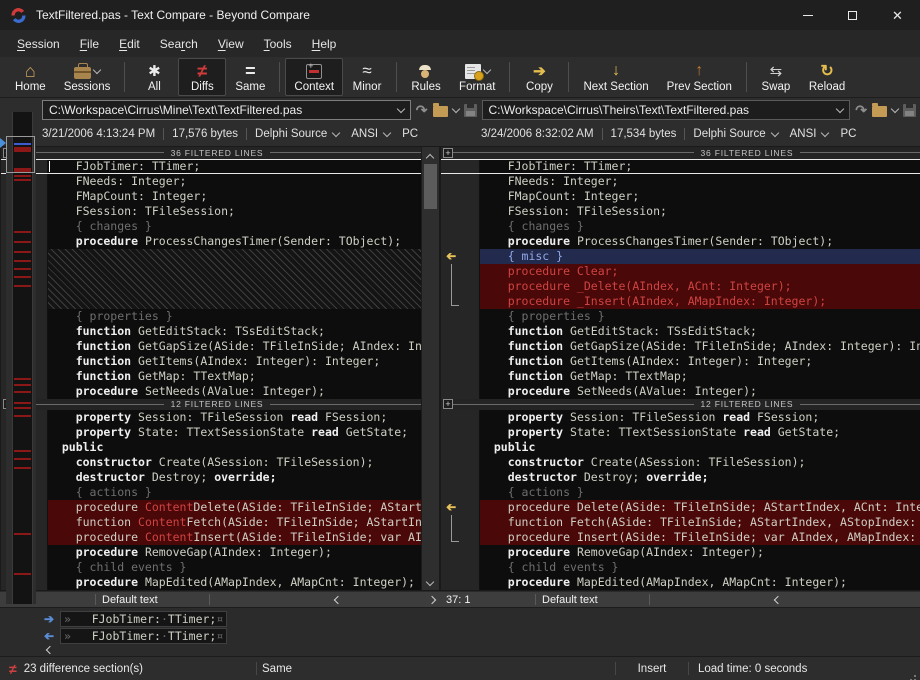  I want to click on minimize-button, so click(807, 15).